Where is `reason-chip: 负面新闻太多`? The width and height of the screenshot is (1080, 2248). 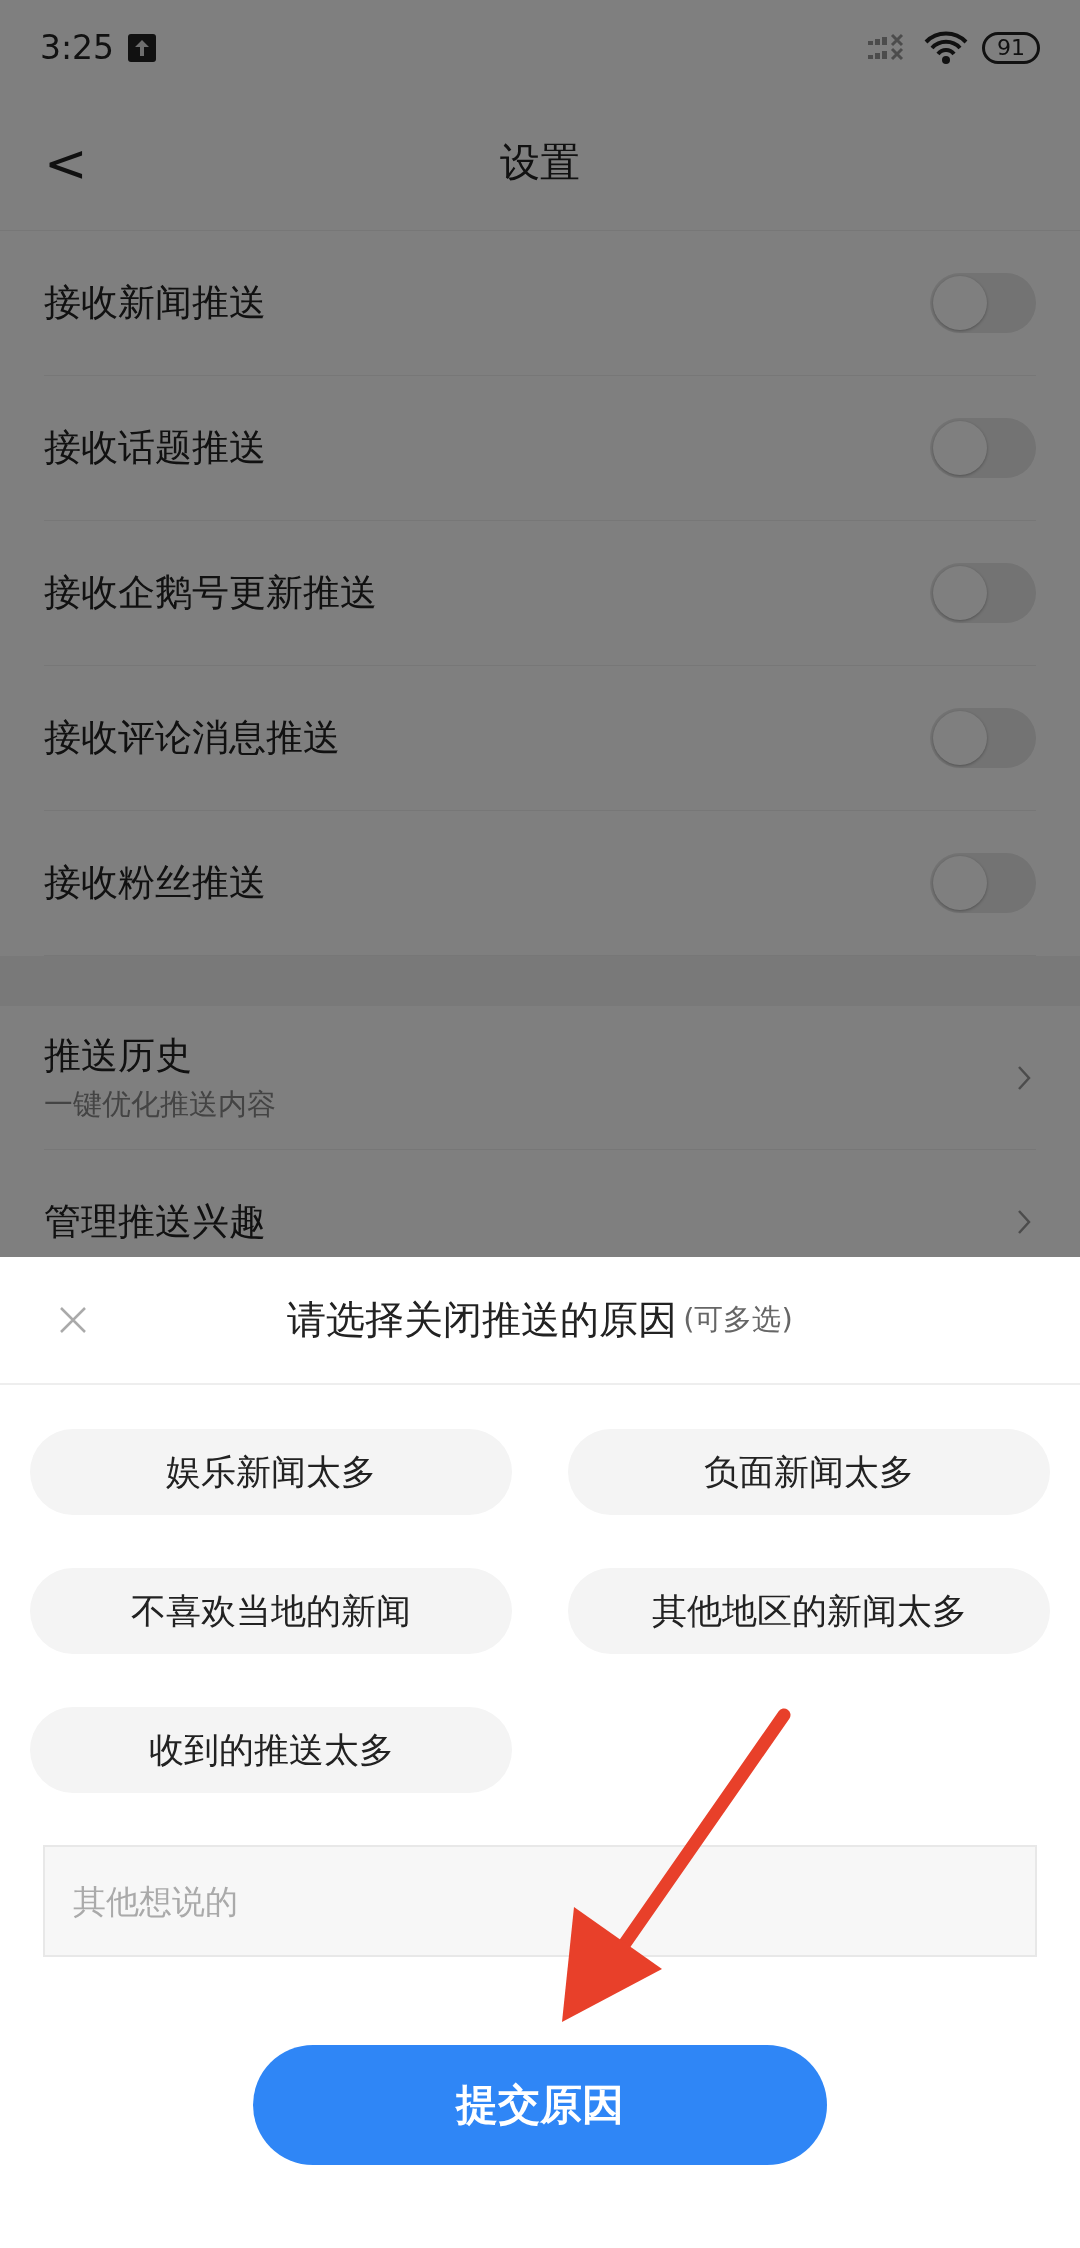 reason-chip: 负面新闻太多 is located at coordinates (809, 1472).